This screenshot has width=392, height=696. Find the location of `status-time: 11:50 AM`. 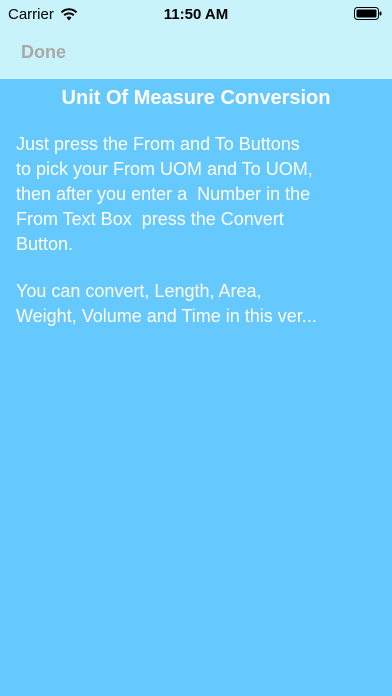

status-time: 11:50 AM is located at coordinates (196, 14).